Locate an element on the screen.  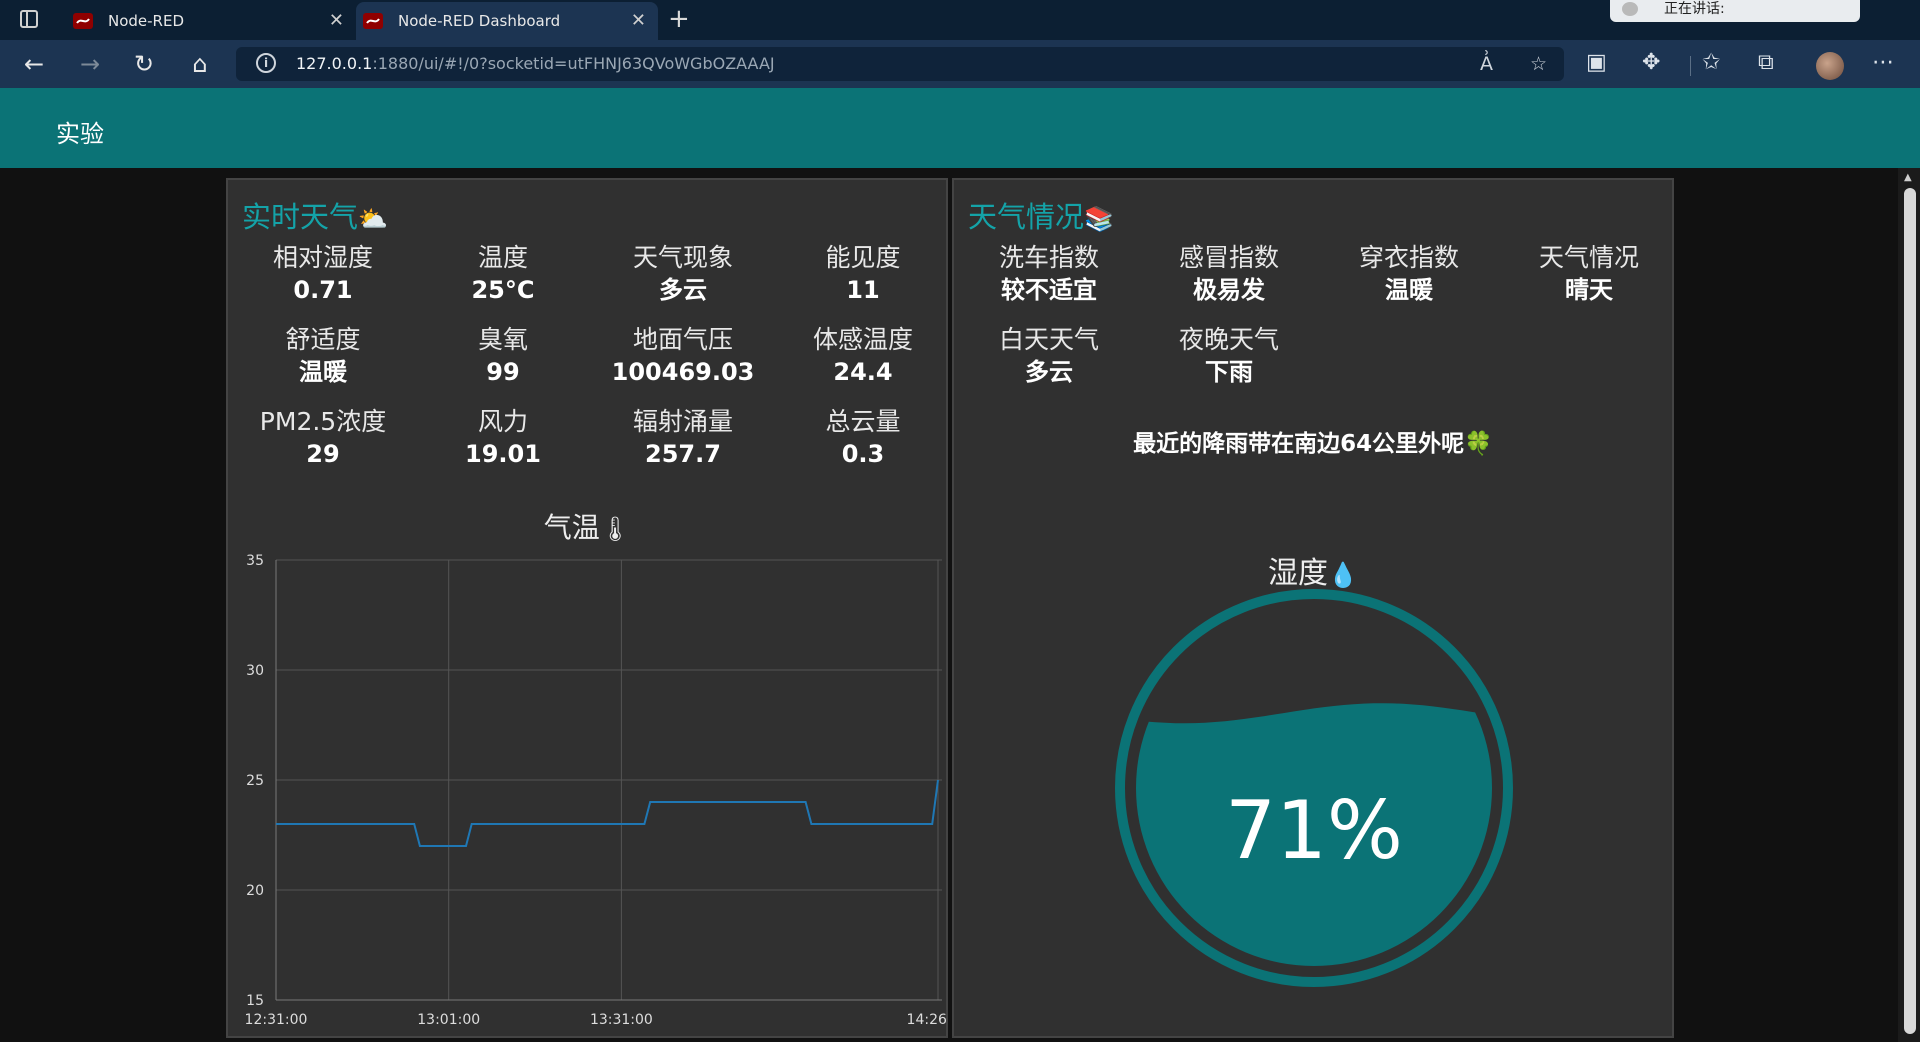
metric-cell: 白天天气 多云 is located at coordinates (1049, 356).